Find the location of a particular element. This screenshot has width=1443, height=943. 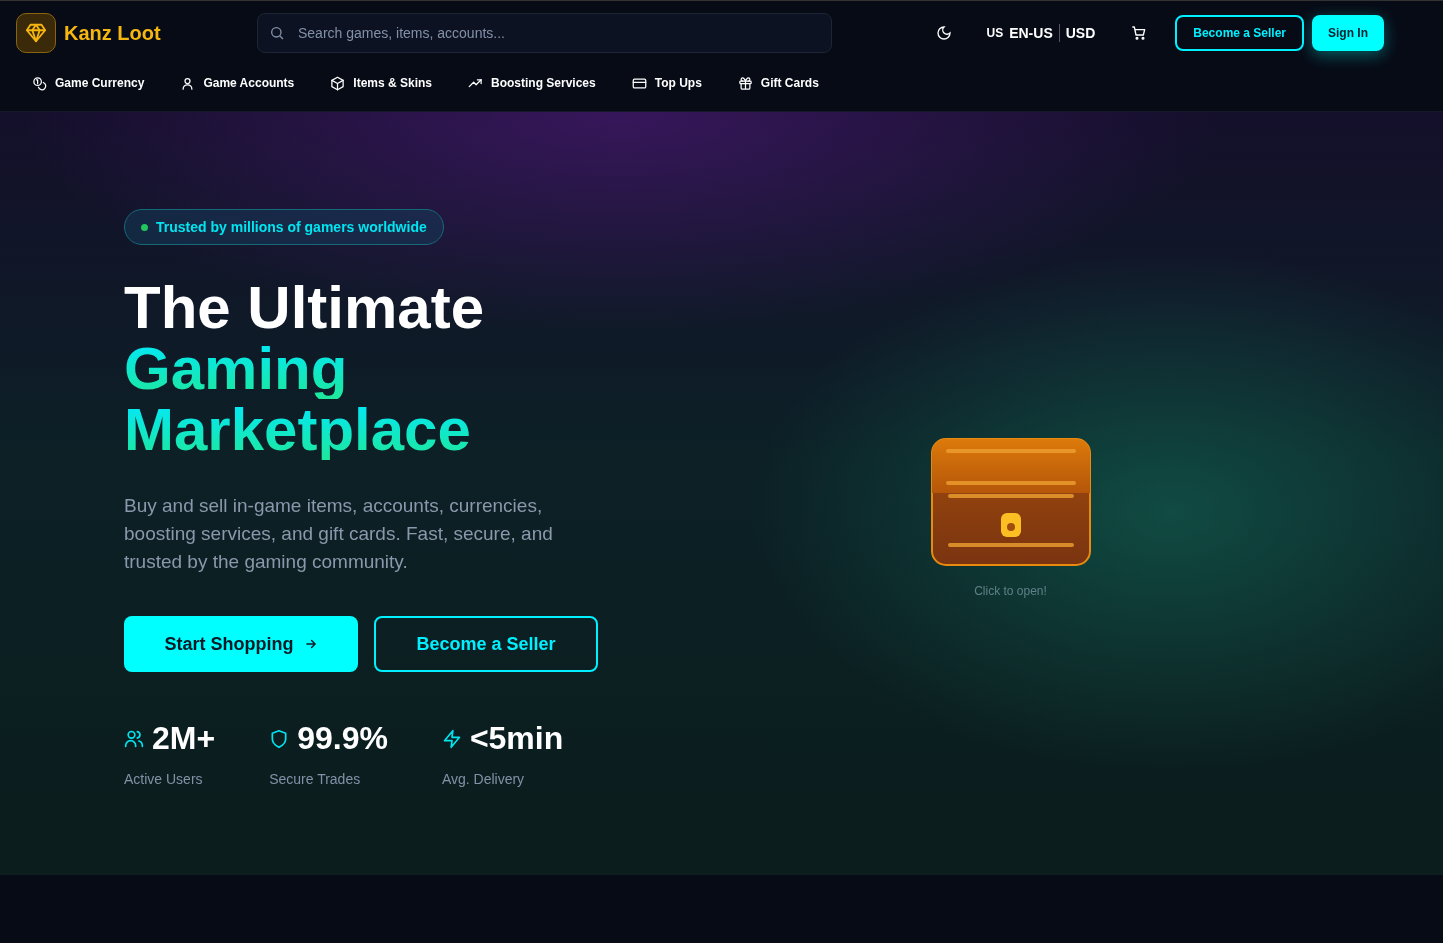

box-icon is located at coordinates (338, 83).